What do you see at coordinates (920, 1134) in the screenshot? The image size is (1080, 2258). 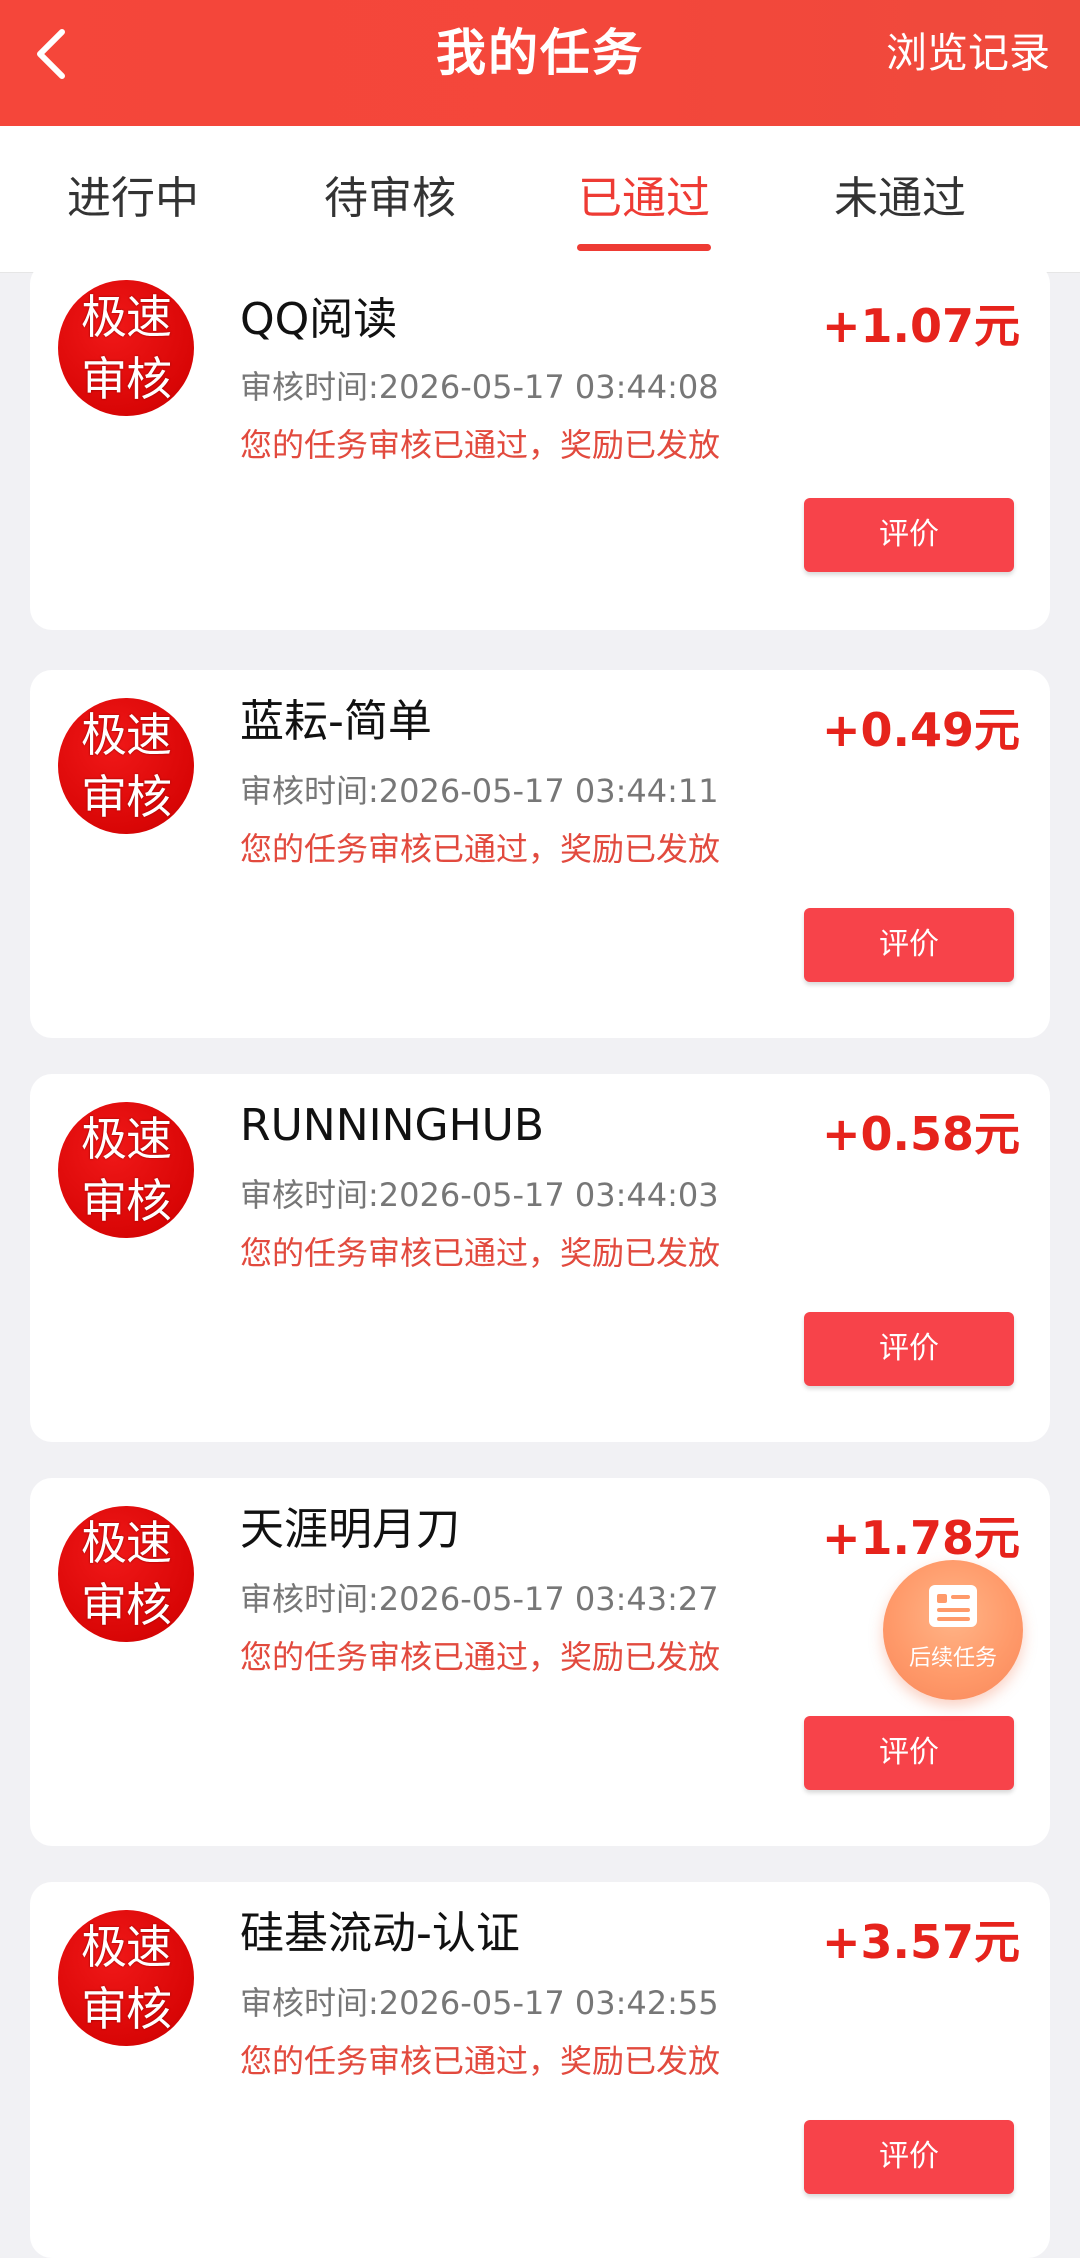 I see `reward-amount: +0.58元` at bounding box center [920, 1134].